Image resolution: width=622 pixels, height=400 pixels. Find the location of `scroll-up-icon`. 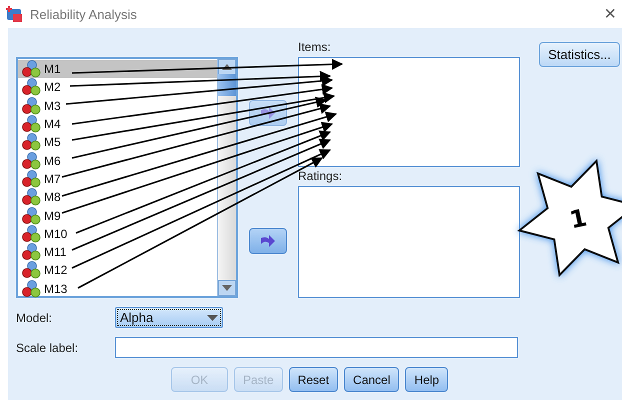

scroll-up-icon is located at coordinates (227, 67).